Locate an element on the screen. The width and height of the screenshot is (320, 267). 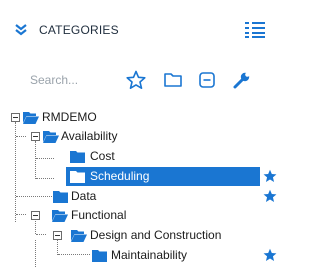
tree-item-rmdemo: RMDEMO is located at coordinates (140, 117).